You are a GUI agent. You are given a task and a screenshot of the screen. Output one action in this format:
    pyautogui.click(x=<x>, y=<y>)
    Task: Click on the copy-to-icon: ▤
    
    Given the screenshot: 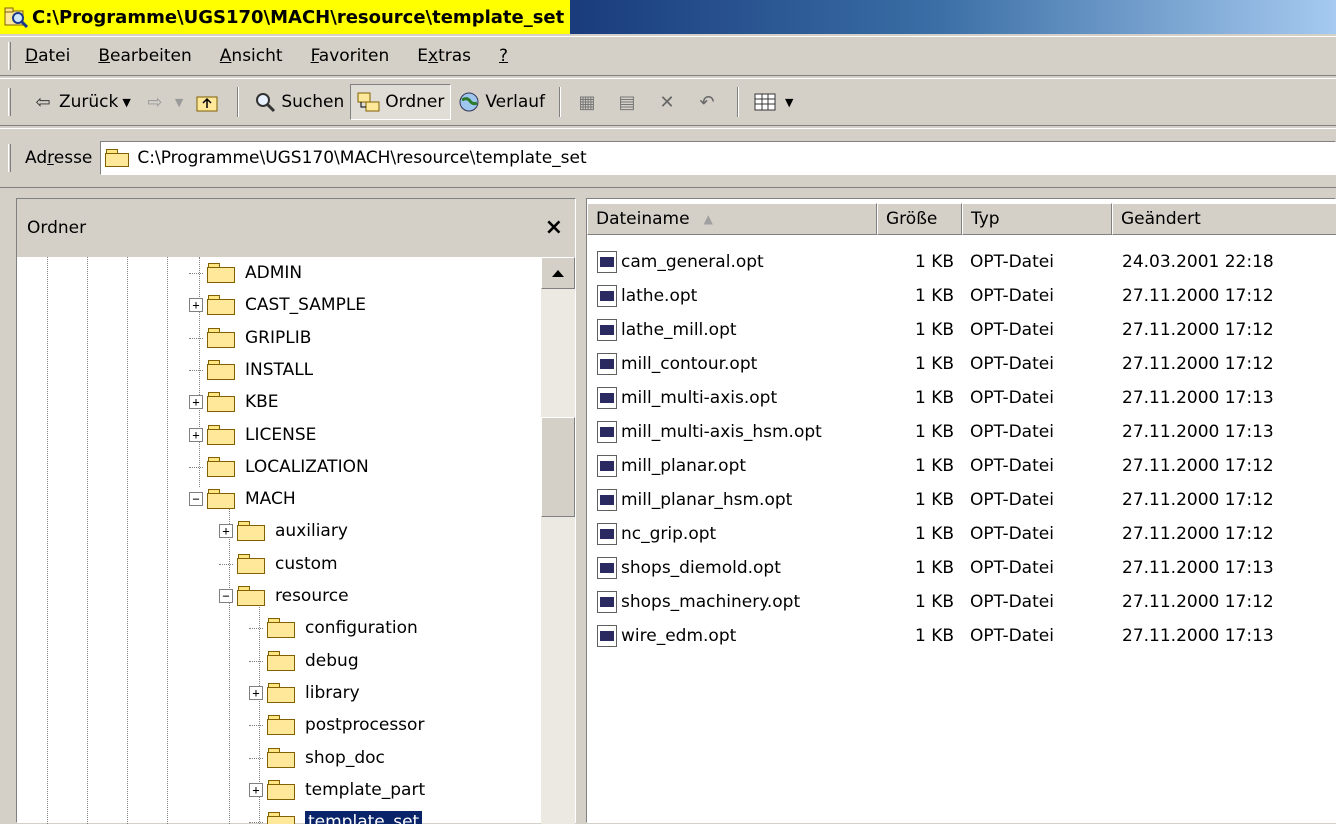 What is the action you would take?
    pyautogui.click(x=627, y=102)
    